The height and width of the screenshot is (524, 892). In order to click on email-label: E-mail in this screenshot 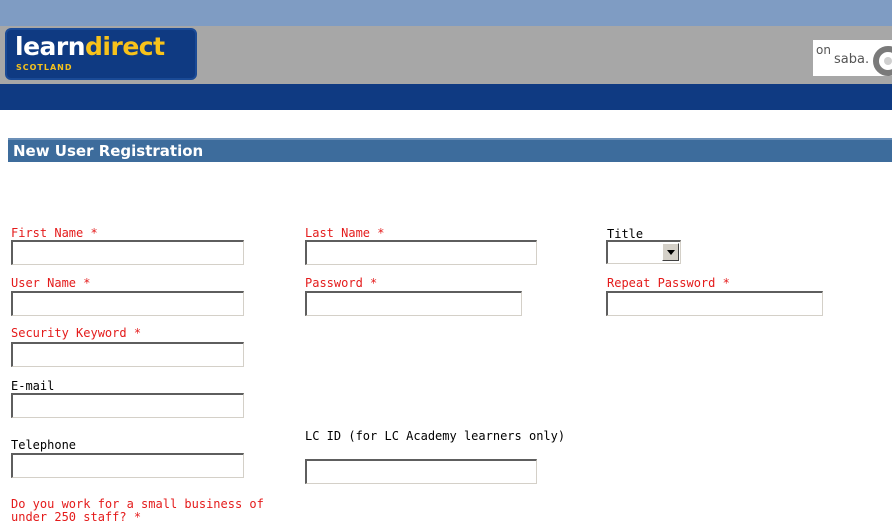, I will do `click(33, 386)`.